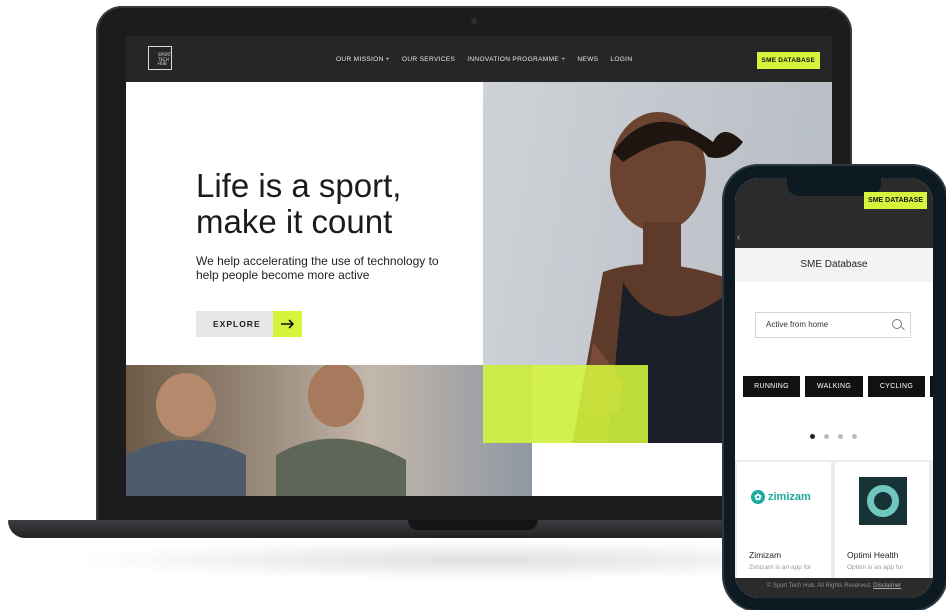 Image resolution: width=946 pixels, height=610 pixels. I want to click on chip-more, so click(931, 386).